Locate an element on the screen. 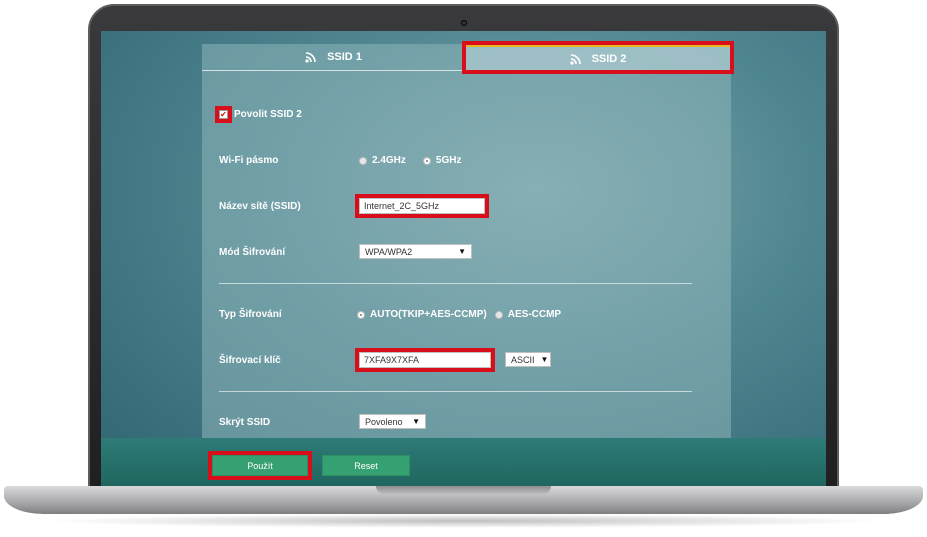 This screenshot has width=927, height=537. enc-aes-radio is located at coordinates (498, 314).